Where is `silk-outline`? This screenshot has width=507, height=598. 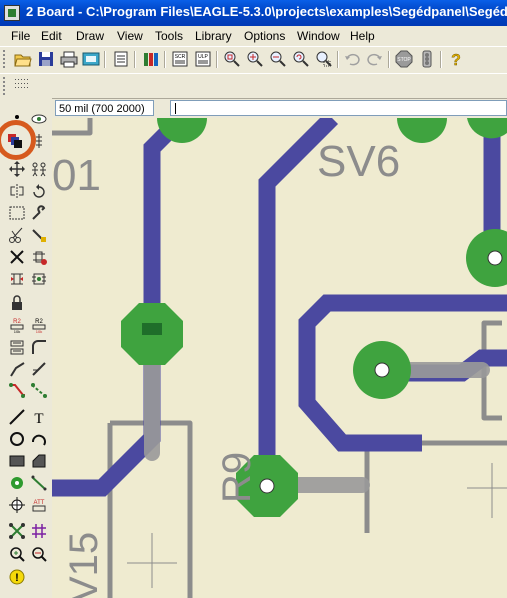
silk-outline is located at coordinates (72, 127).